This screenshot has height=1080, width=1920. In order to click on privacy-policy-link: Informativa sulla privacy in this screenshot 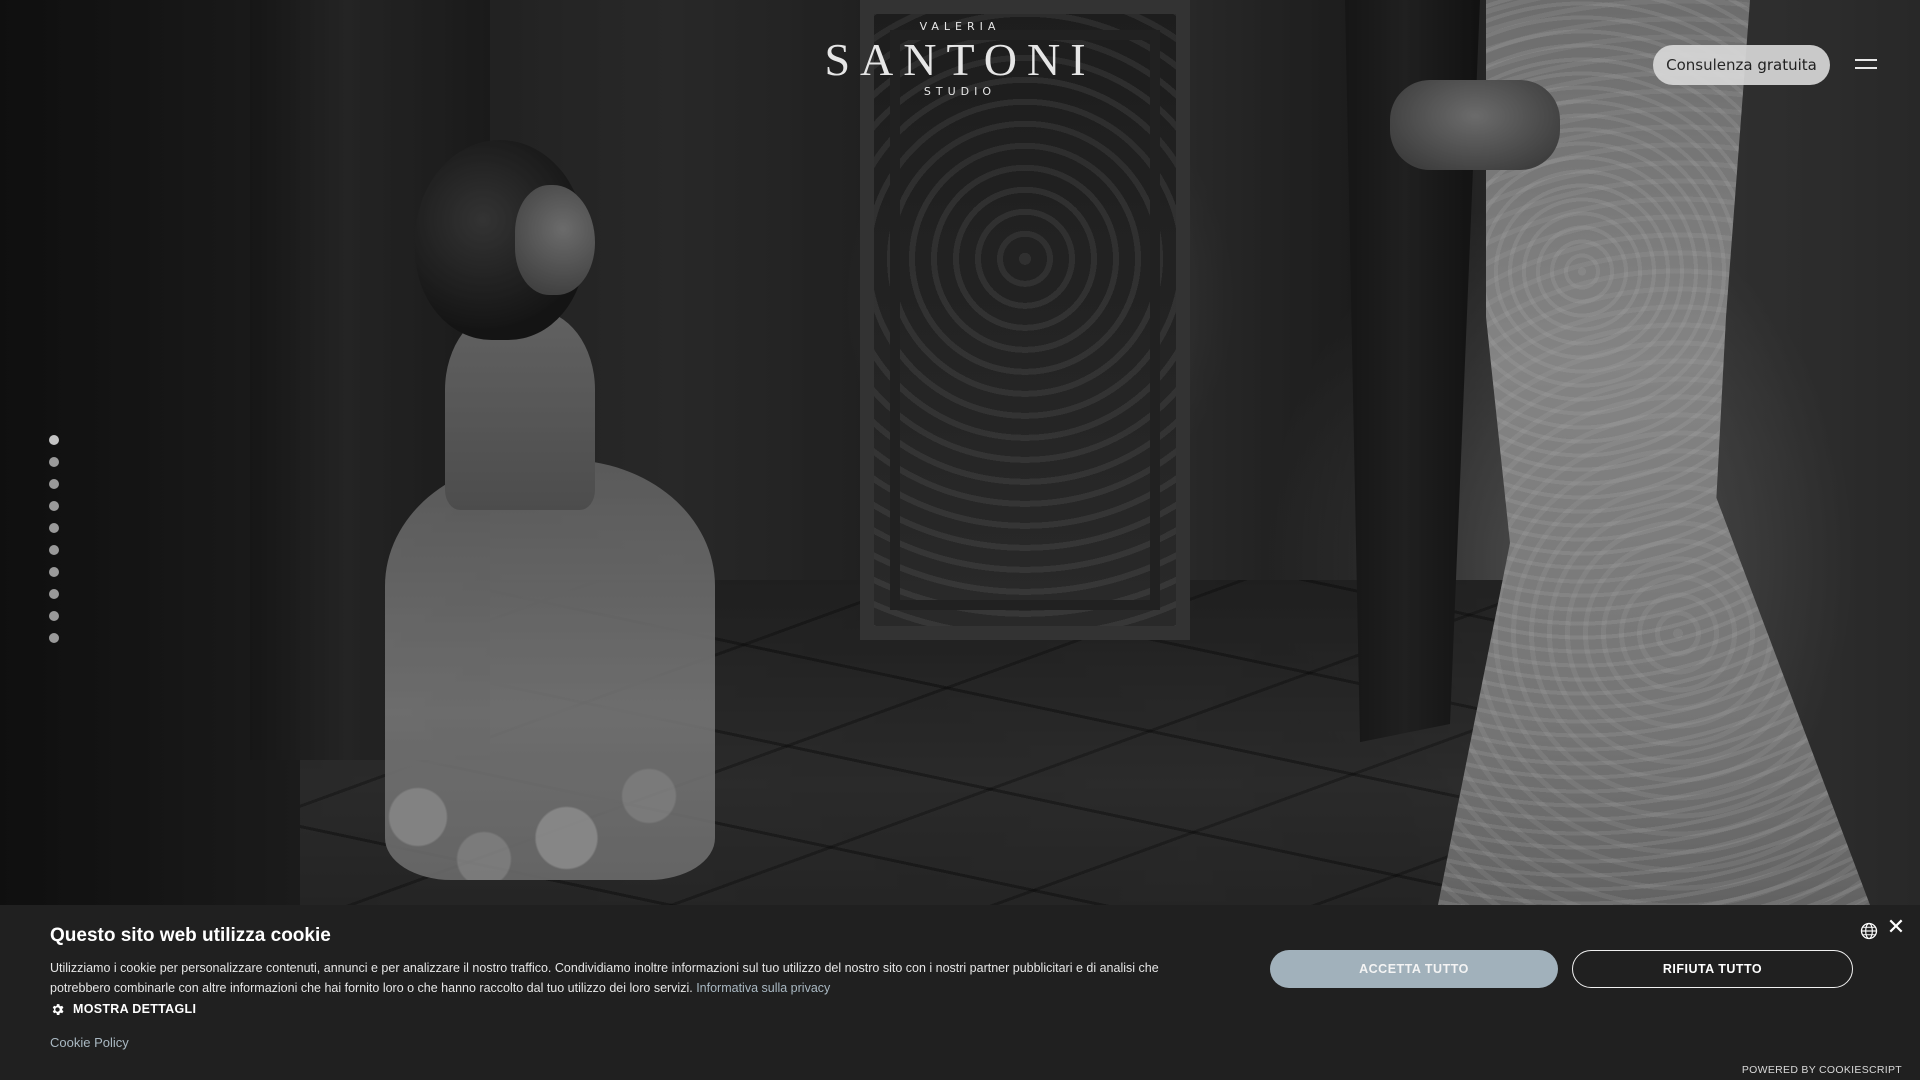, I will do `click(763, 988)`.